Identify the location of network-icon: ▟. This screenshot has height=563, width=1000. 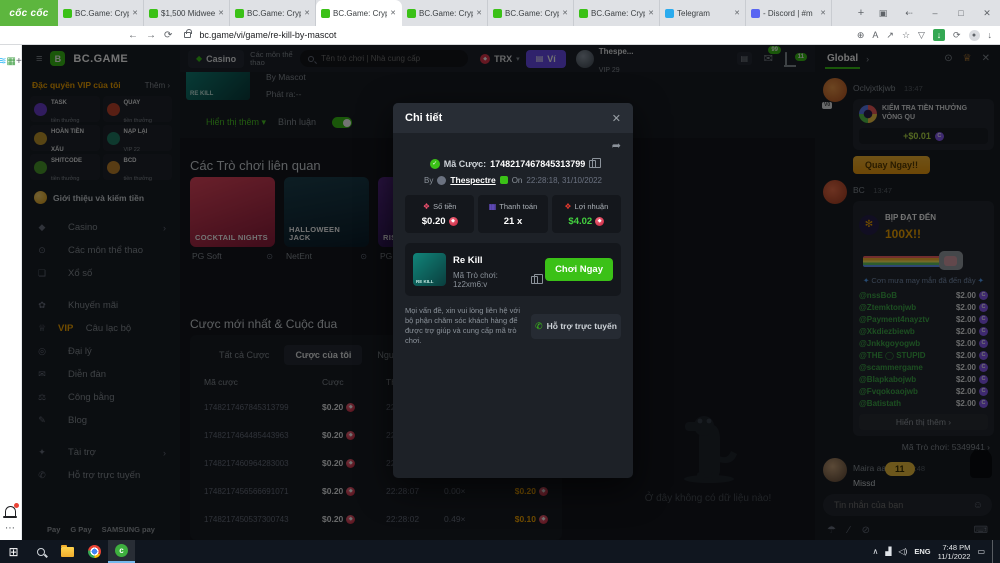
(888, 551).